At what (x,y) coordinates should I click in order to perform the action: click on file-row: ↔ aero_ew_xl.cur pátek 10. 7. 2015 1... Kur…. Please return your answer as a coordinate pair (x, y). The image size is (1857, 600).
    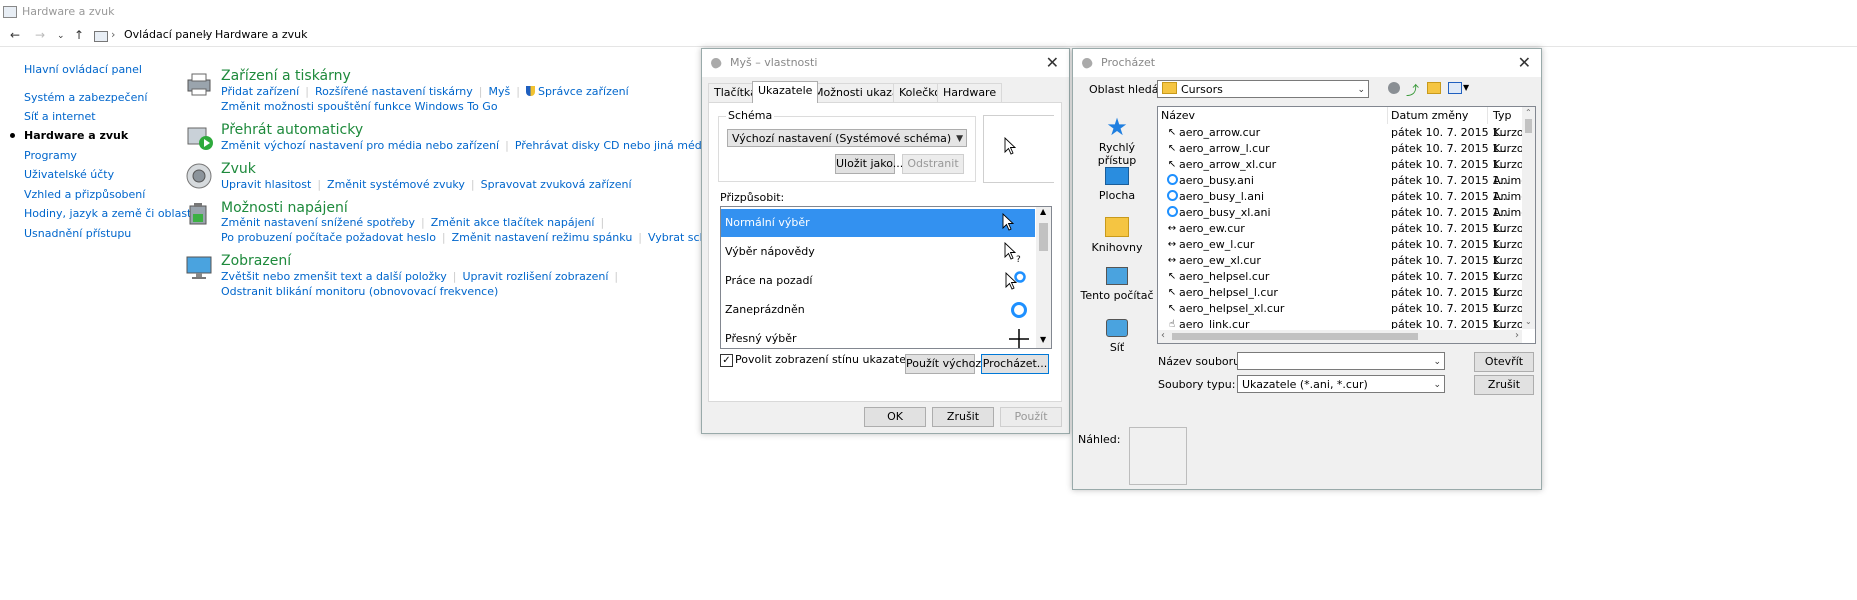
    Looking at the image, I should click on (1340, 261).